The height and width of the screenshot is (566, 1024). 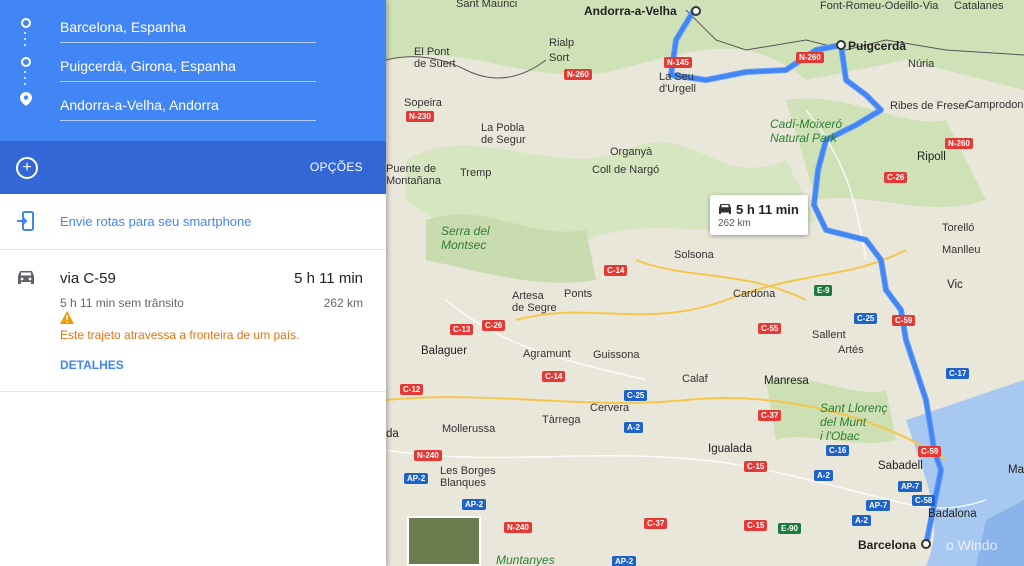 I want to click on stop-input: Puigcerdà, Girona, Espanha, so click(x=188, y=62).